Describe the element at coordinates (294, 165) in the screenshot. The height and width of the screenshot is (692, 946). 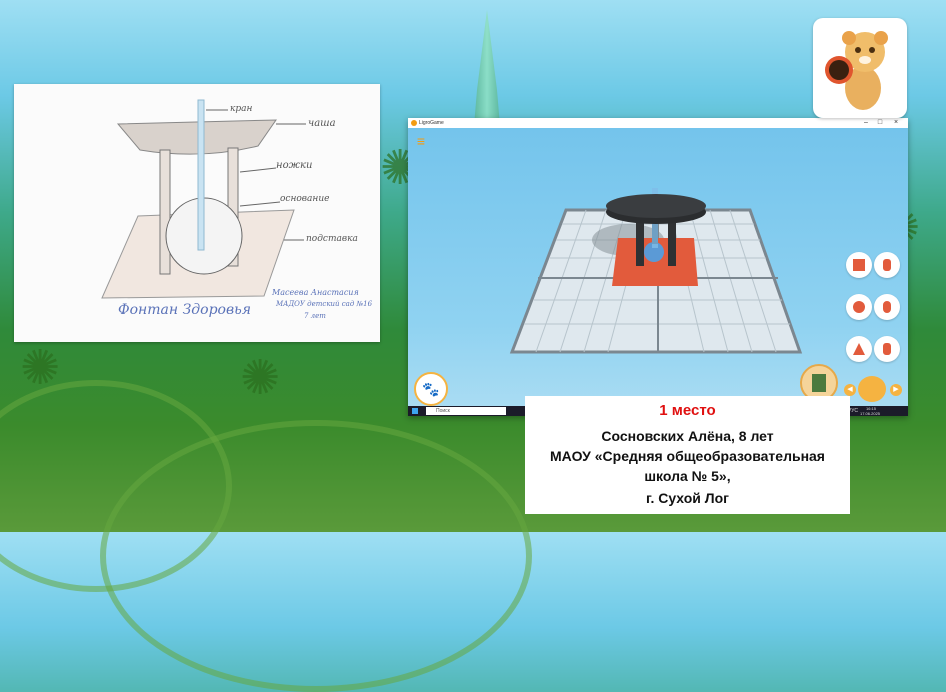
I see `label-legs: ножки` at that location.